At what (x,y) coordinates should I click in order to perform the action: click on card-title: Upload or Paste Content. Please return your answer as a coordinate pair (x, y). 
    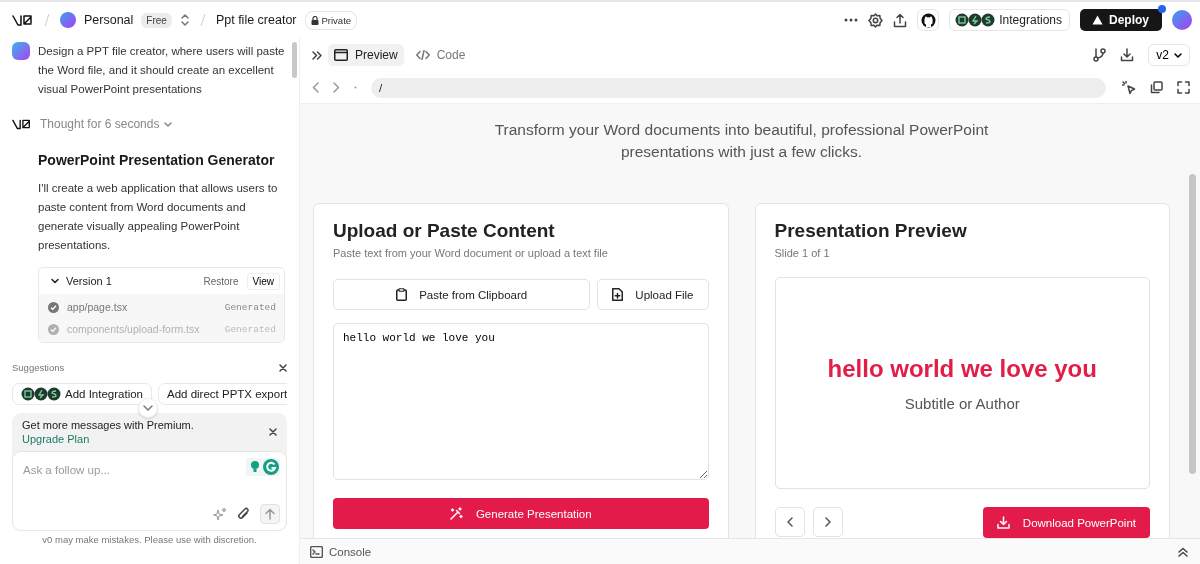
    Looking at the image, I should click on (444, 231).